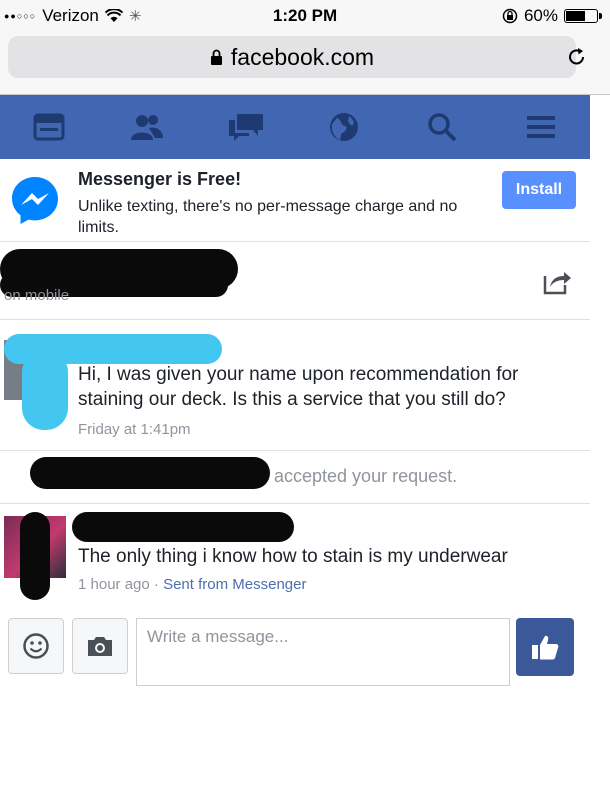  What do you see at coordinates (49, 127) in the screenshot?
I see `news-feed-icon` at bounding box center [49, 127].